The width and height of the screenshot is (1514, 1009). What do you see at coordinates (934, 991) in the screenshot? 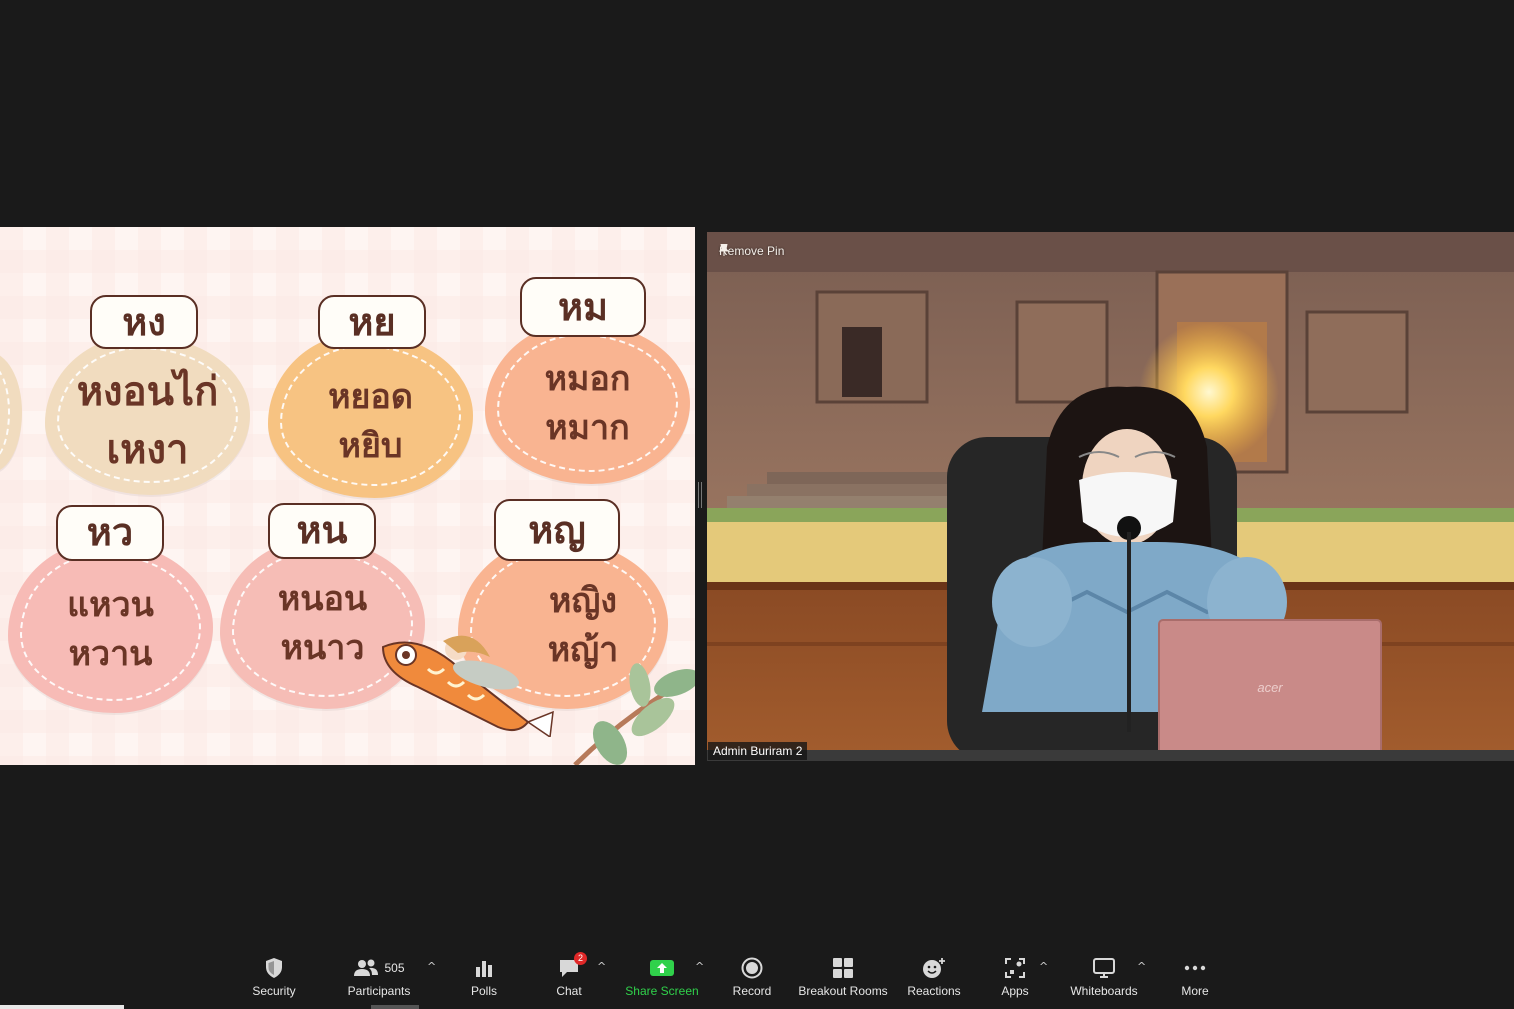
I see `reactions-label: Reactions` at bounding box center [934, 991].